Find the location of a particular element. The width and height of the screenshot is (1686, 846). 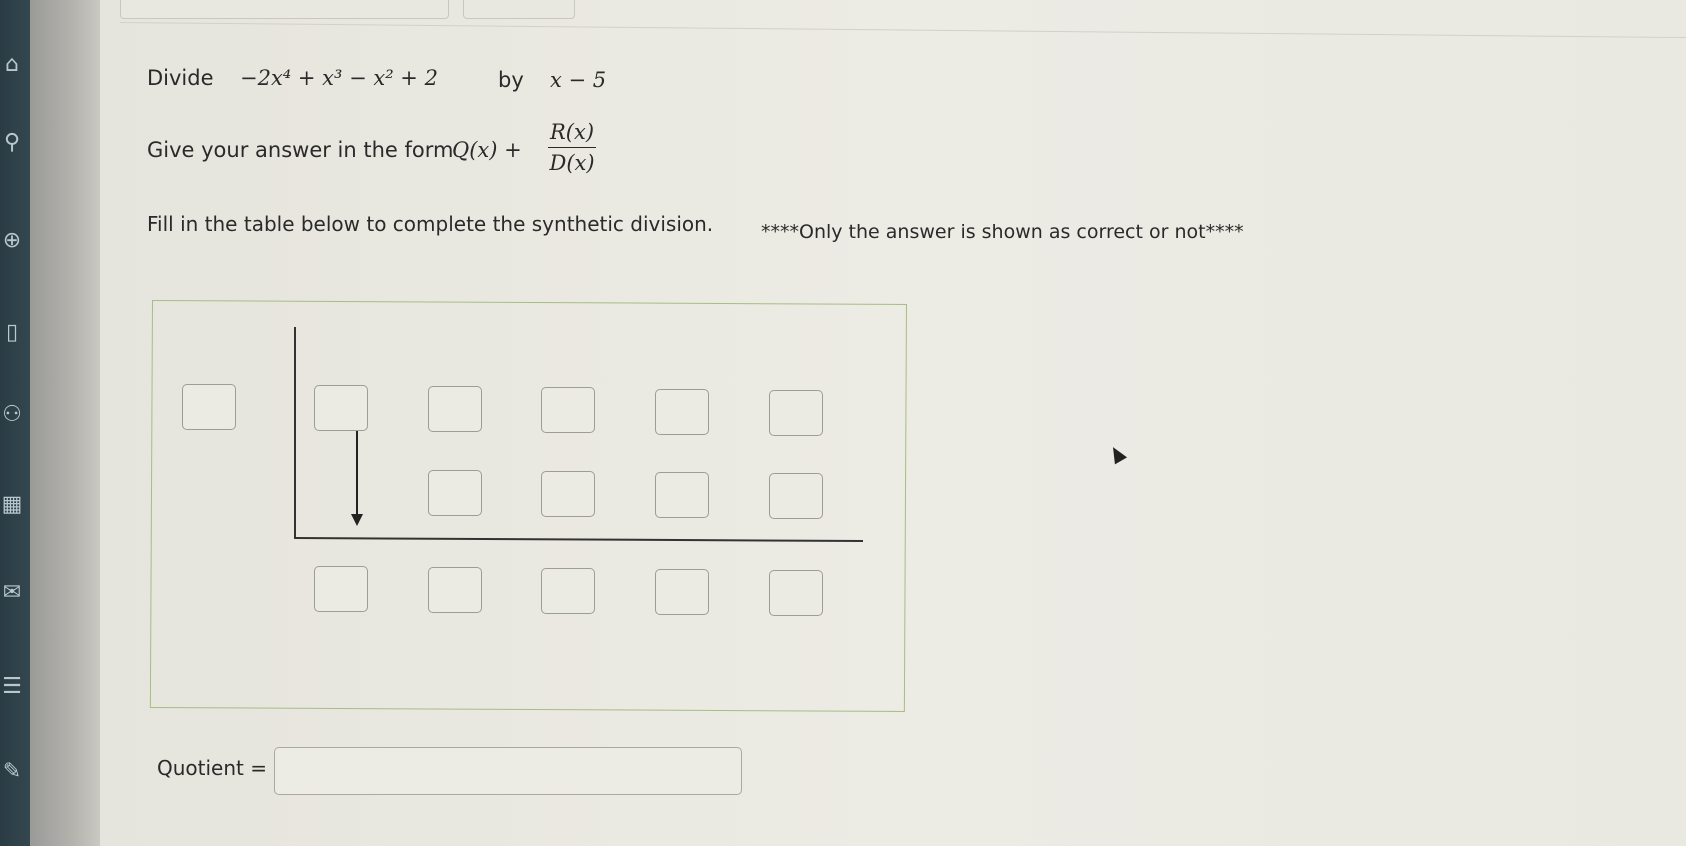

dividend-expression: −2x⁴ + x³ − x² + 2 is located at coordinates (339, 78).